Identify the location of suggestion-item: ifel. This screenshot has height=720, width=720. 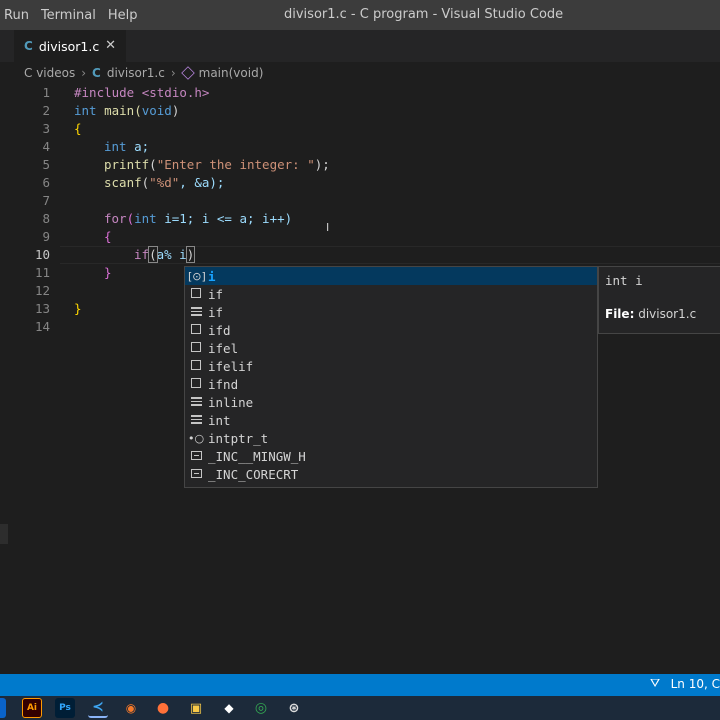
(391, 348).